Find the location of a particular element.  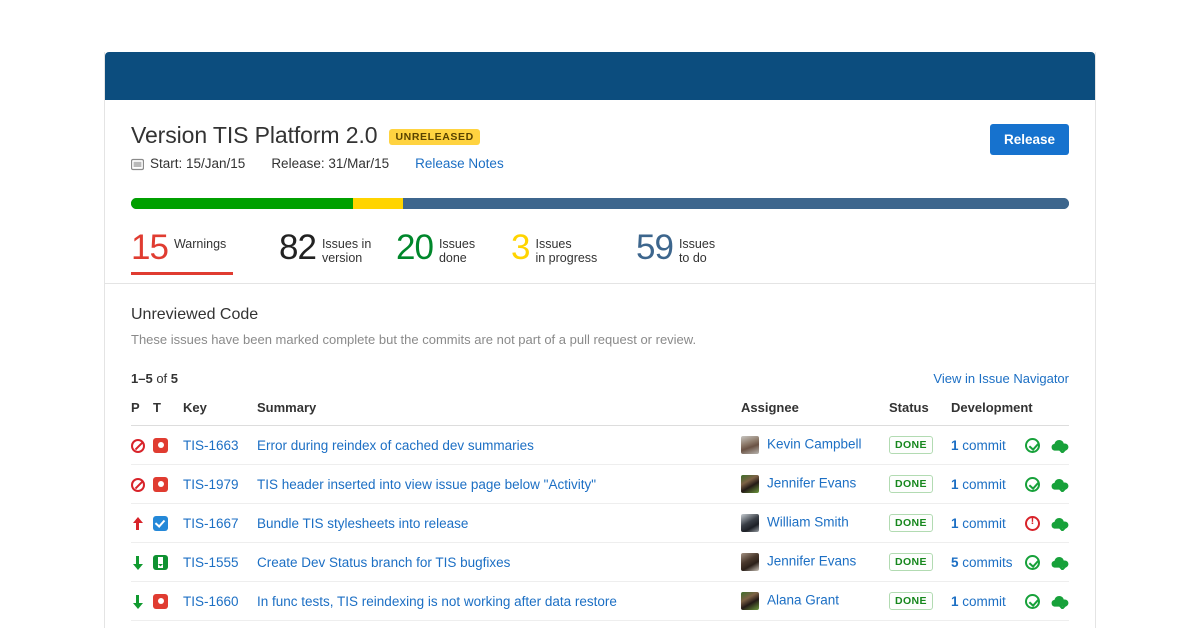

column-header-summary: Summary is located at coordinates (499, 413).